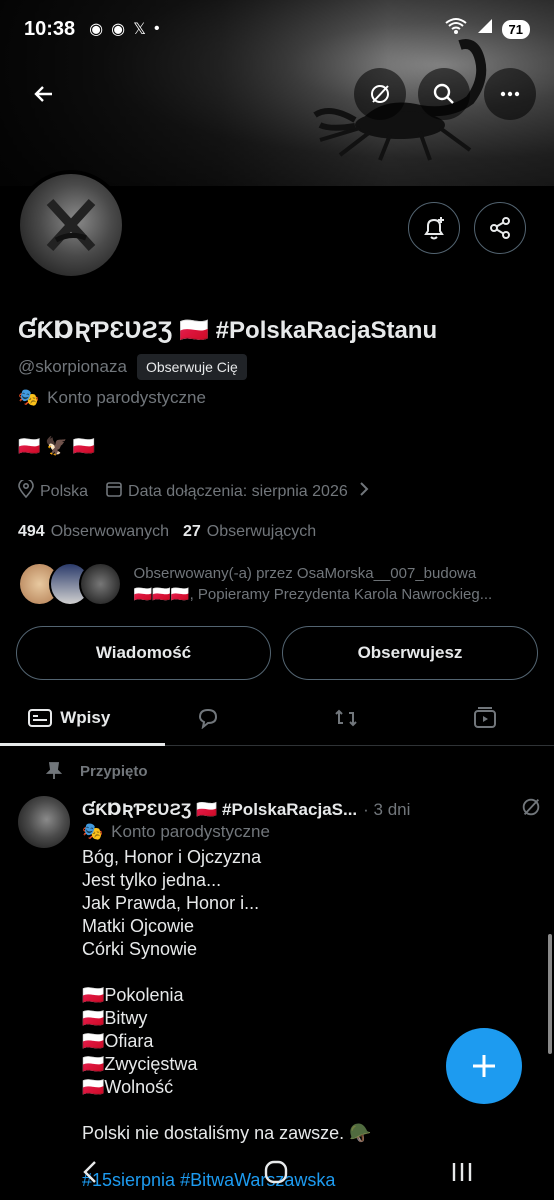 The image size is (554, 1200). Describe the element at coordinates (138, 926) in the screenshot. I see `post-line: Matki Ojcowie` at that location.